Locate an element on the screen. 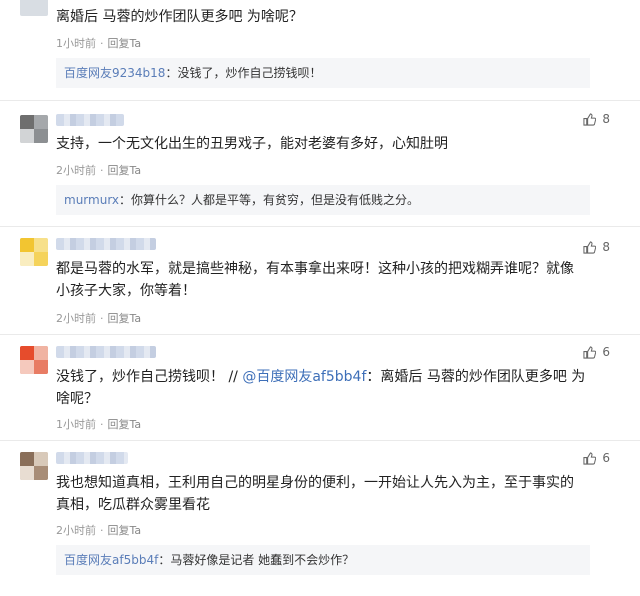 The height and width of the screenshot is (596, 640). comment-text-line-2: 啥呢？ is located at coordinates (77, 399).